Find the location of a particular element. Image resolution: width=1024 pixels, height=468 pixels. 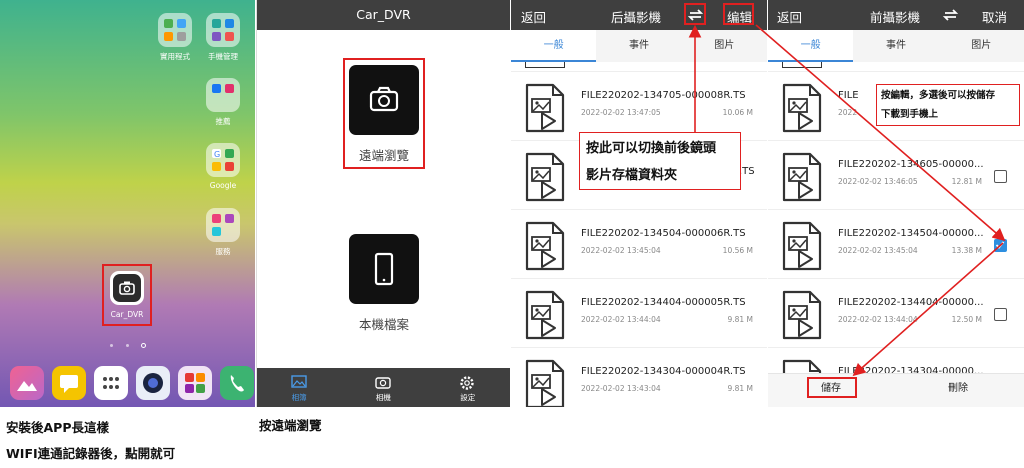

cancel-button: 取消 is located at coordinates (994, 16).